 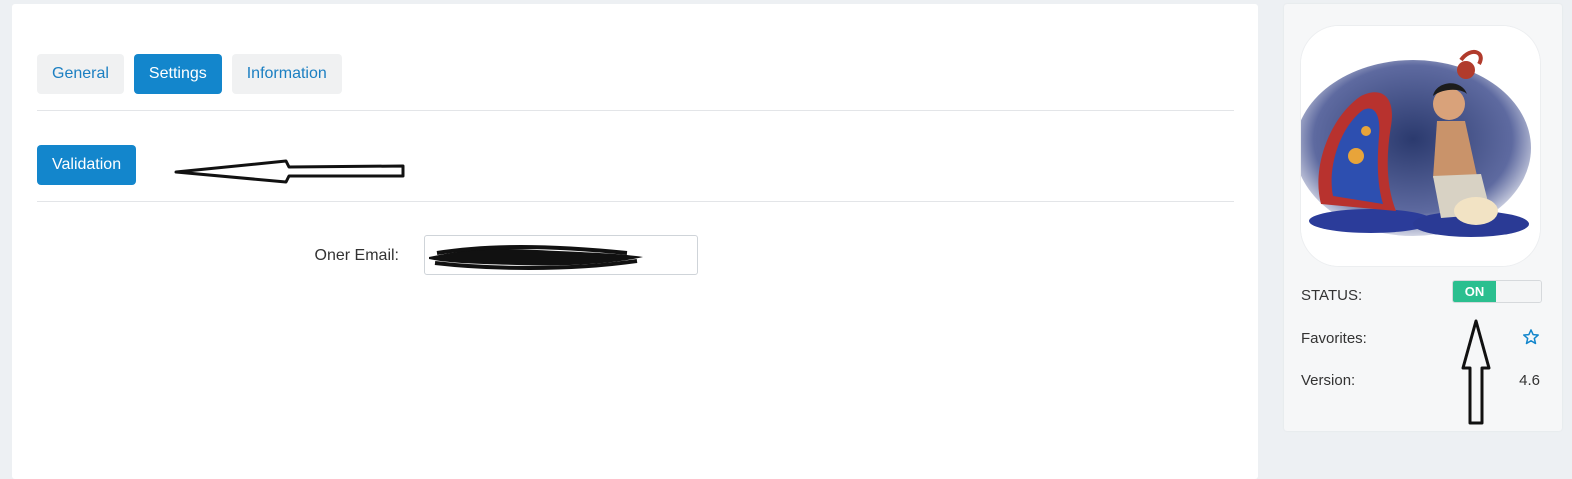 I want to click on version-label: Version:, so click(x=1328, y=380).